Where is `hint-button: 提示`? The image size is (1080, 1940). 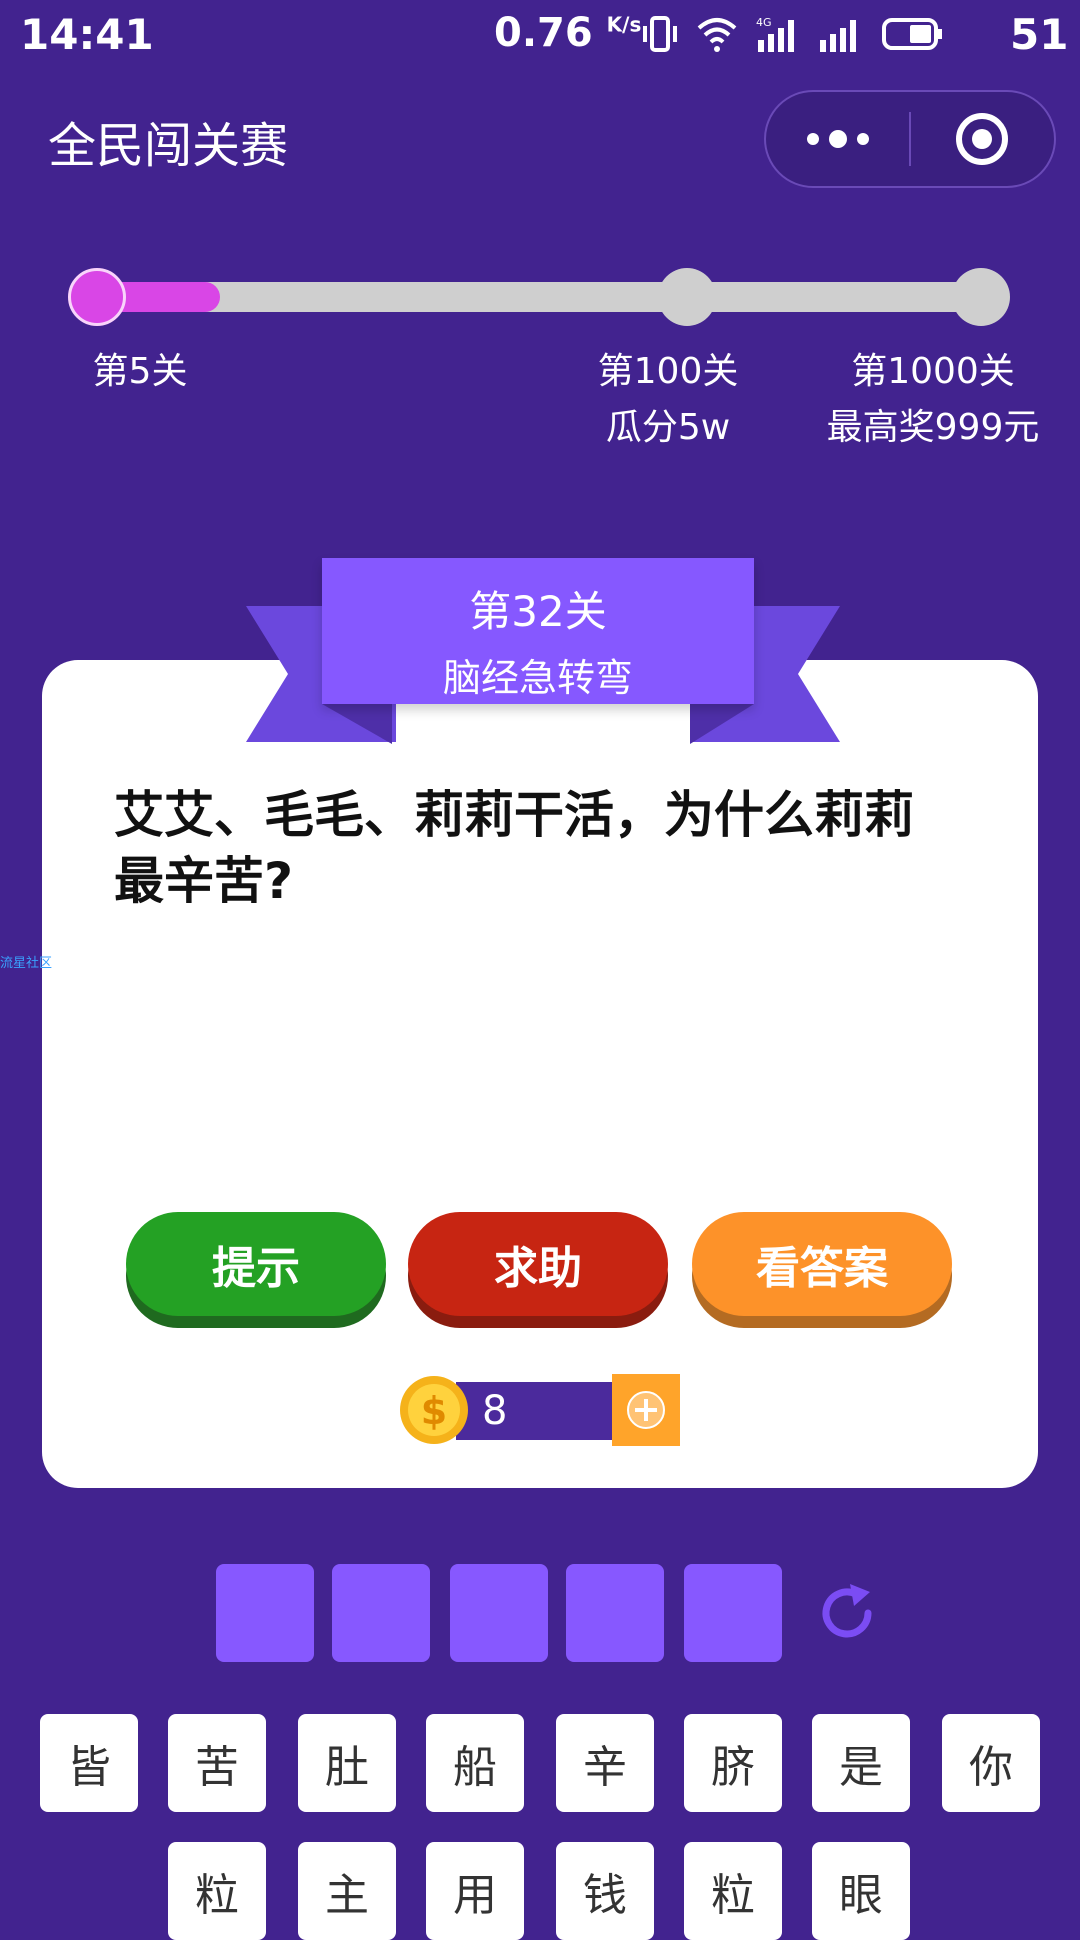 hint-button: 提示 is located at coordinates (256, 1264).